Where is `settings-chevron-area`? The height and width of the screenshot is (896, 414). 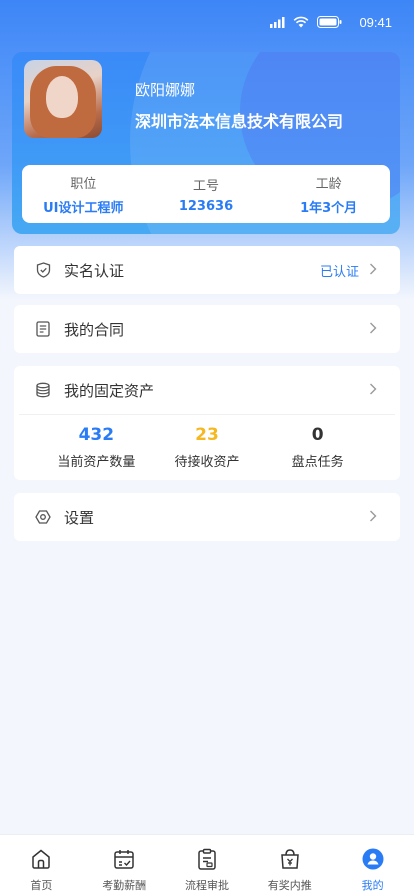 settings-chevron-area is located at coordinates (373, 517).